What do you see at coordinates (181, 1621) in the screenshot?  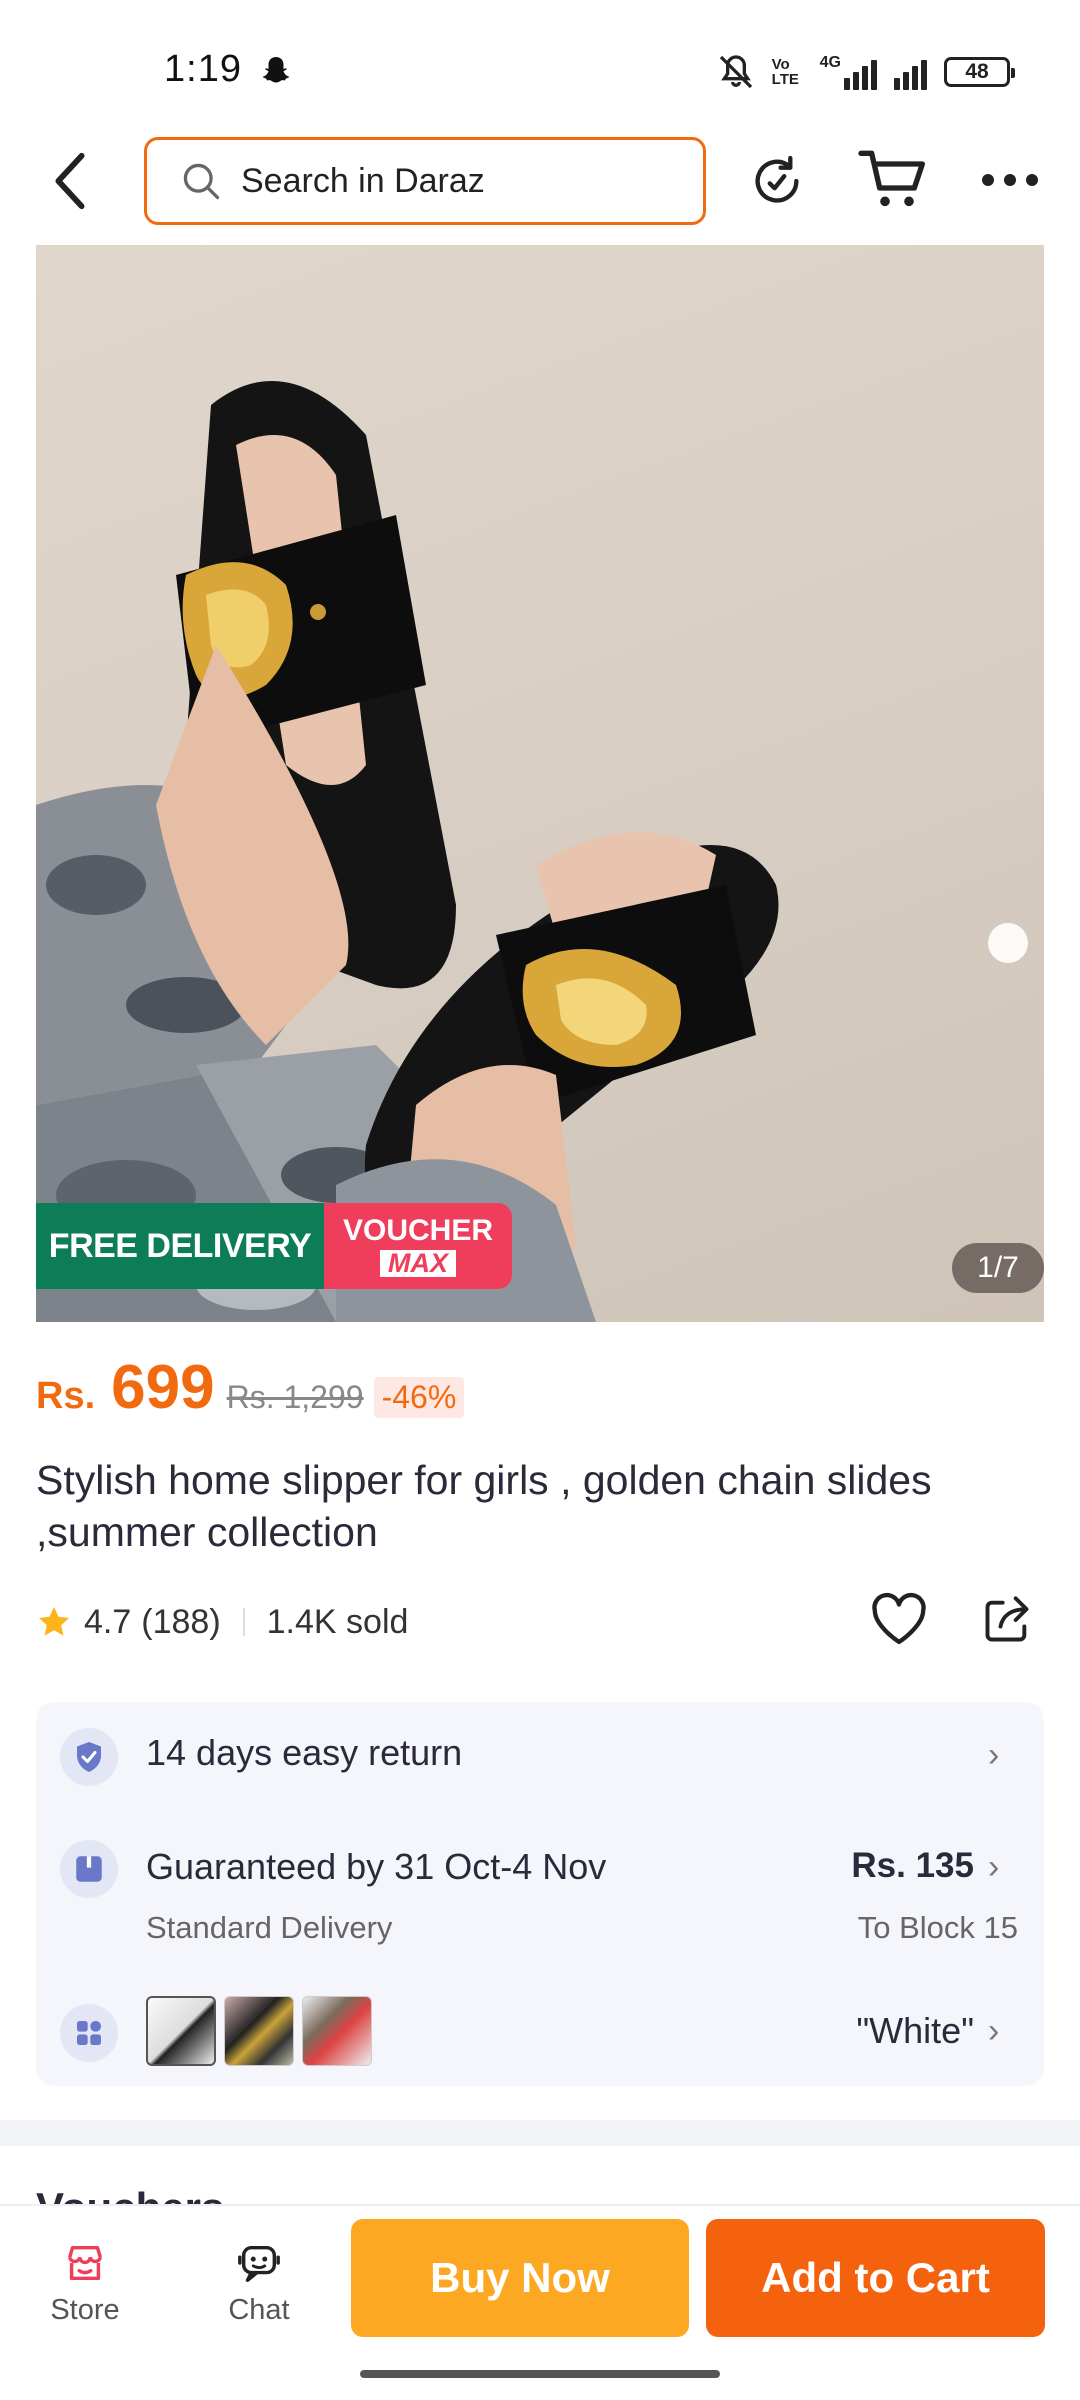 I see `rating-count: (188)` at bounding box center [181, 1621].